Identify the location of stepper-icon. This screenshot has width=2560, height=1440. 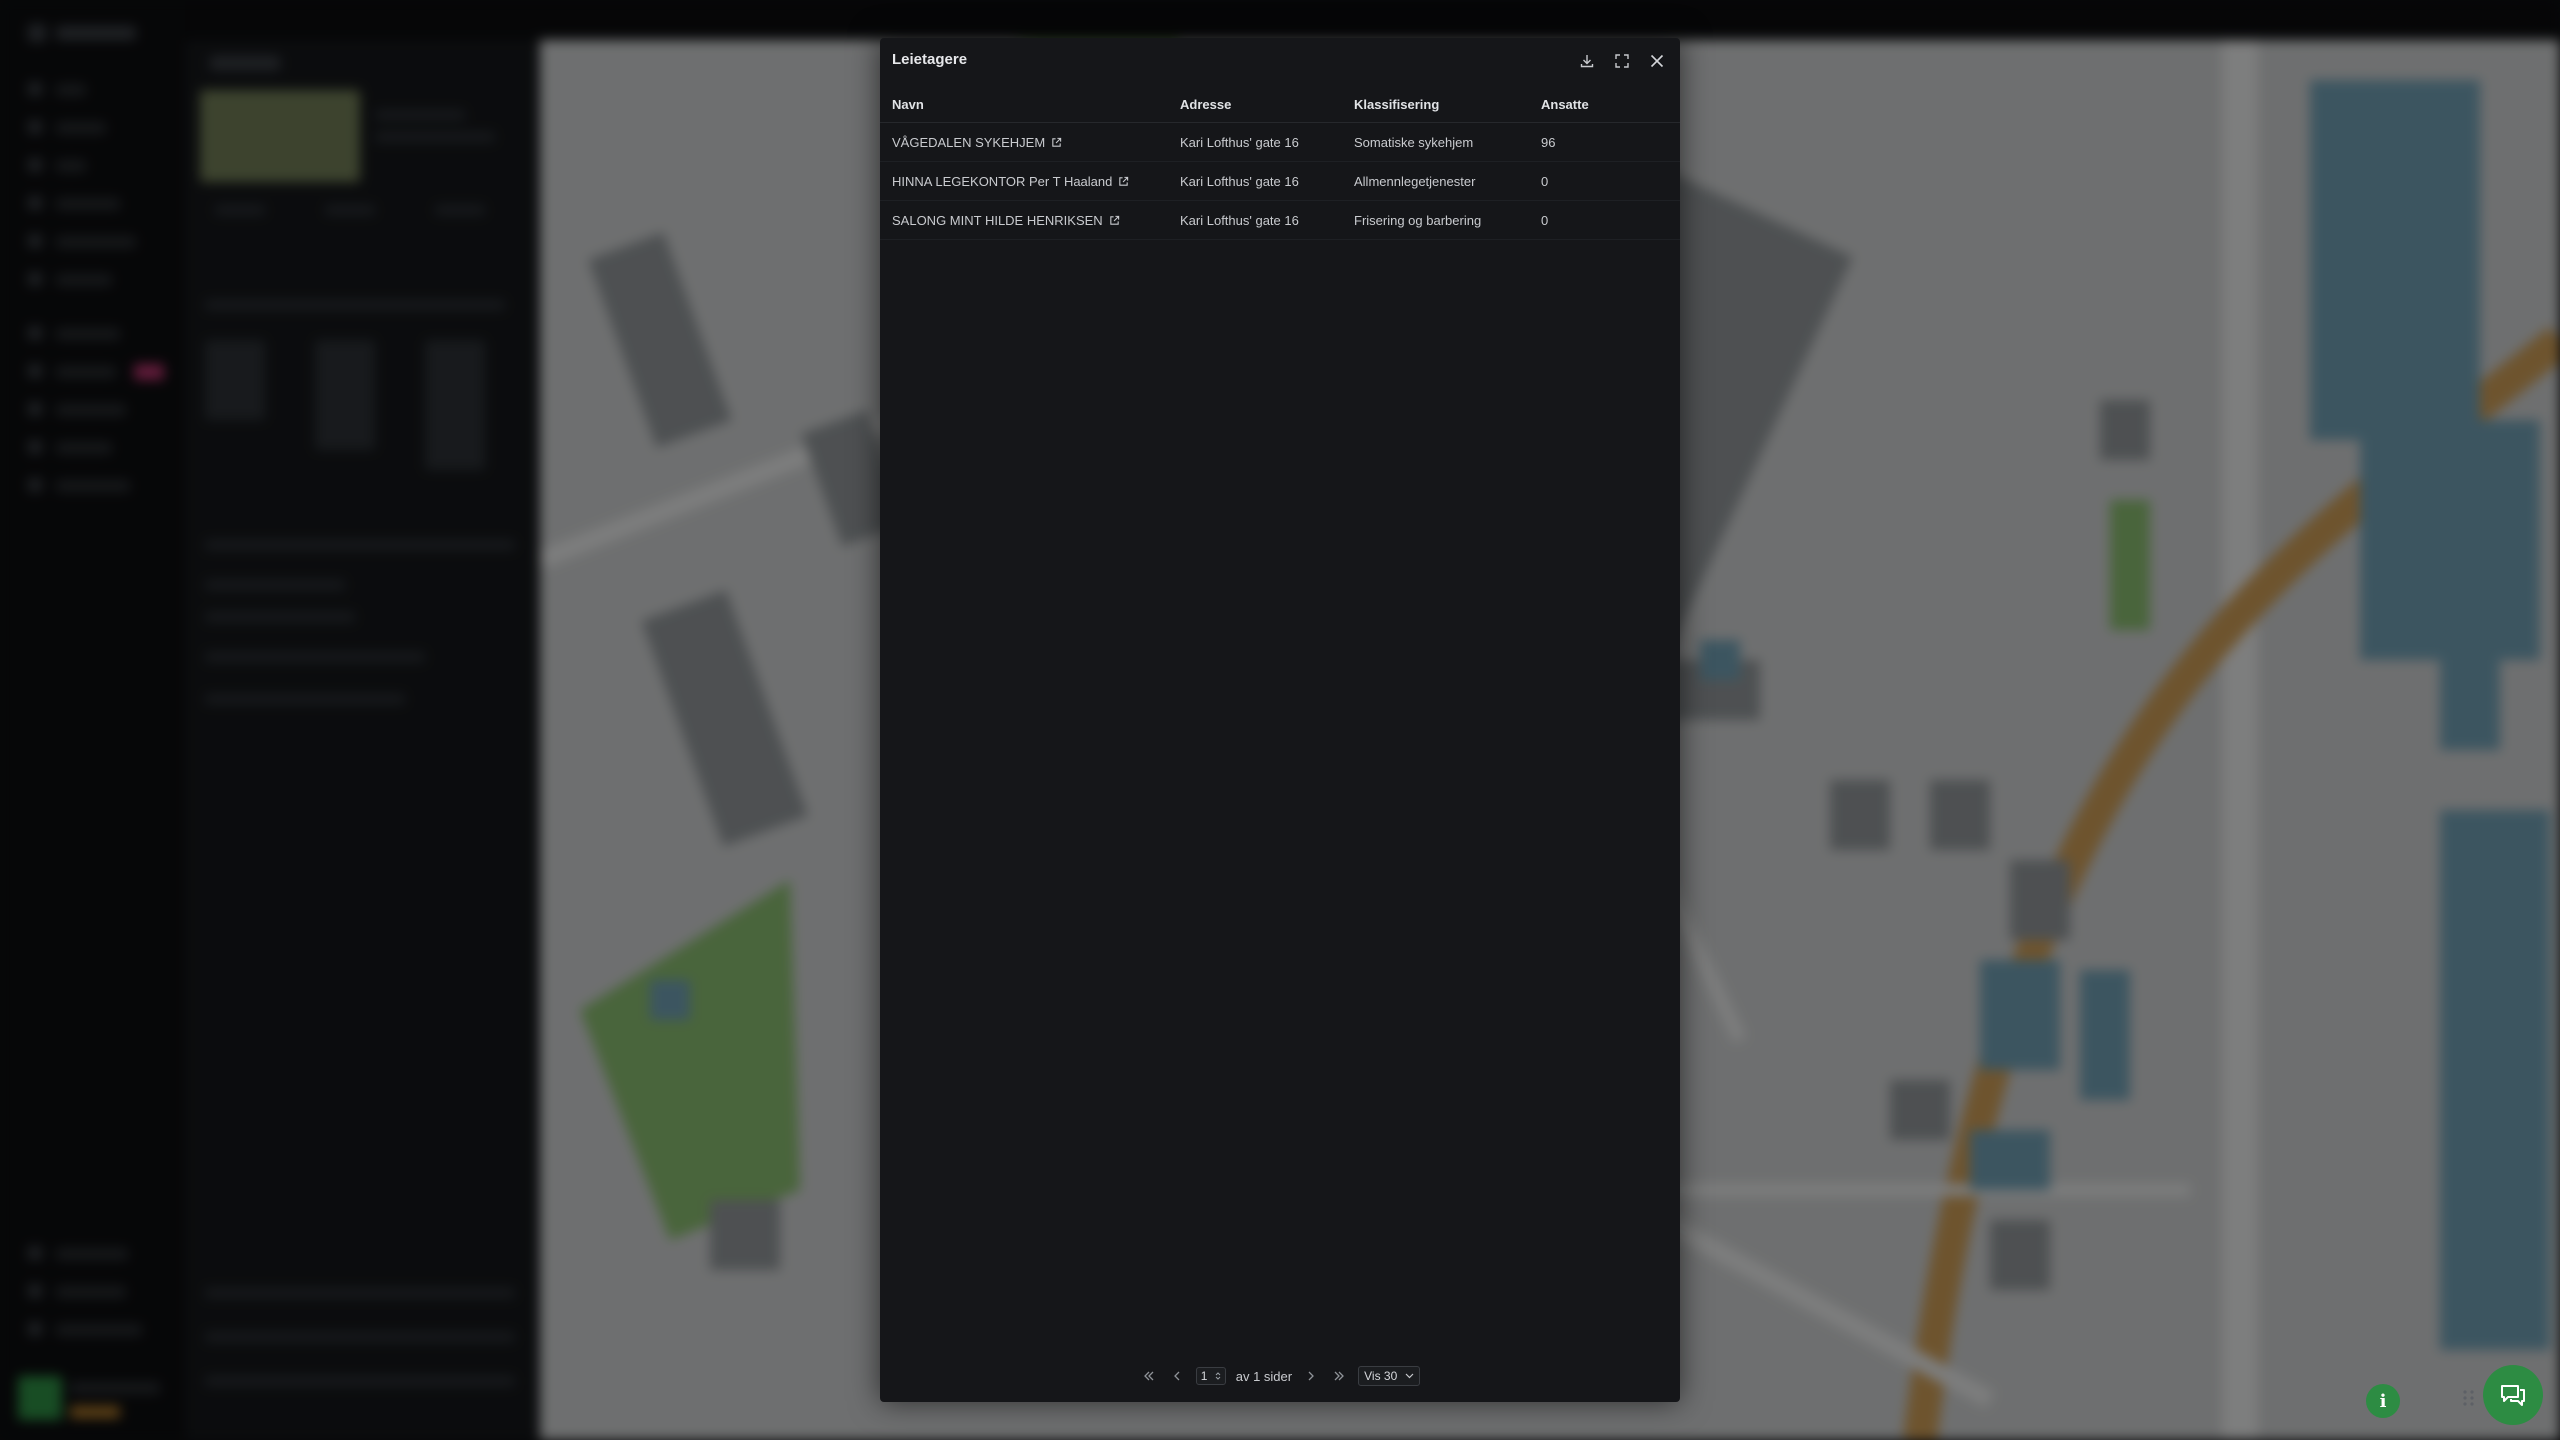
(1218, 1376).